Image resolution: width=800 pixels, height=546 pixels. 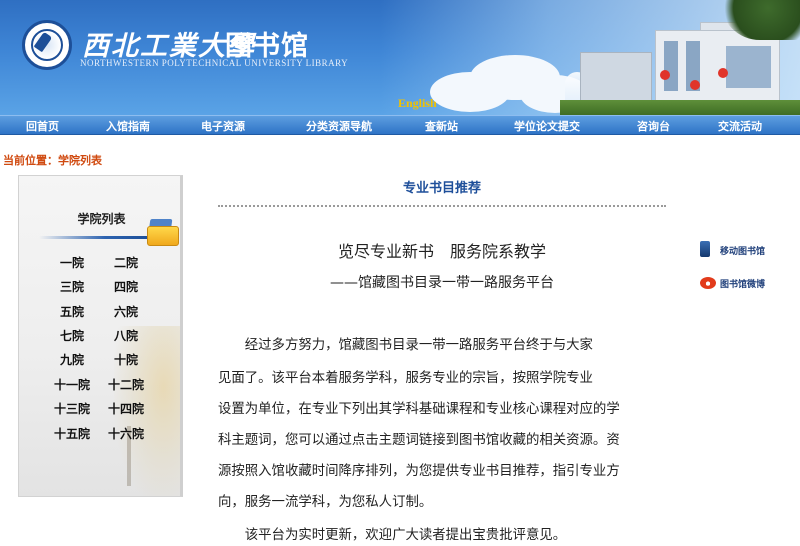 I want to click on nav-item-help-desk: 咨询台, so click(x=653, y=126).